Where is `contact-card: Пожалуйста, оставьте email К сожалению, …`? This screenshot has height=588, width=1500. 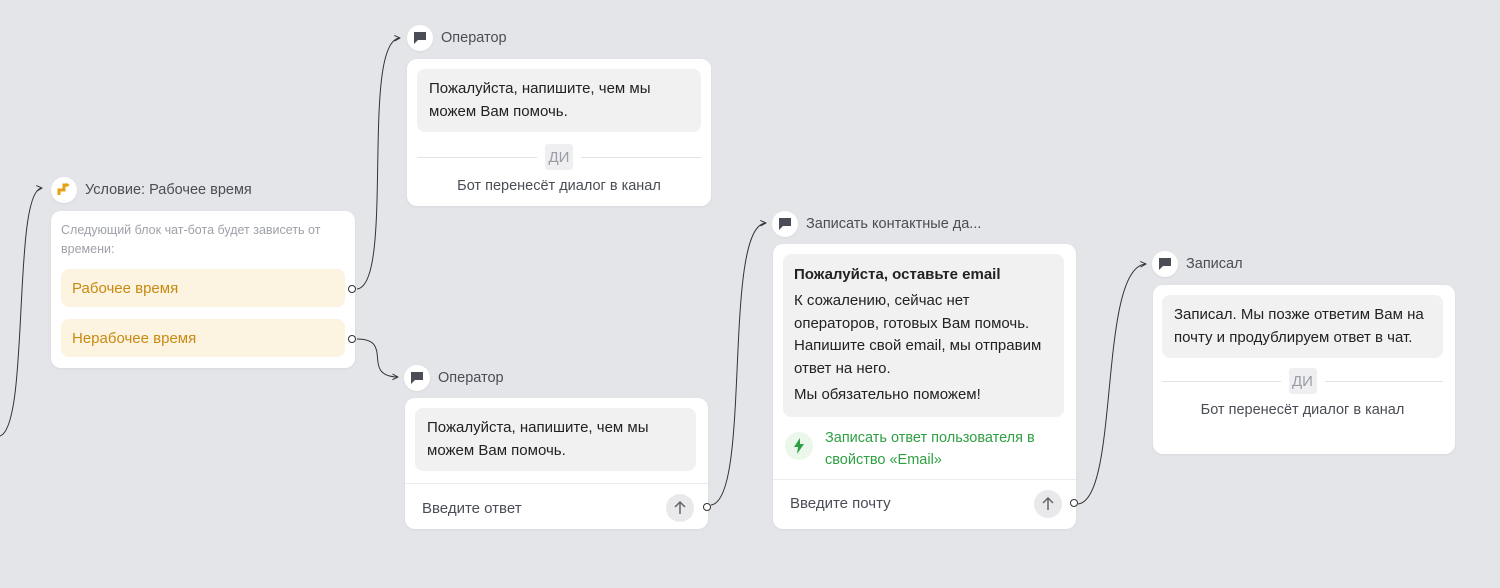
contact-card: Пожалуйста, оставьте email К сожалению, … is located at coordinates (925, 386).